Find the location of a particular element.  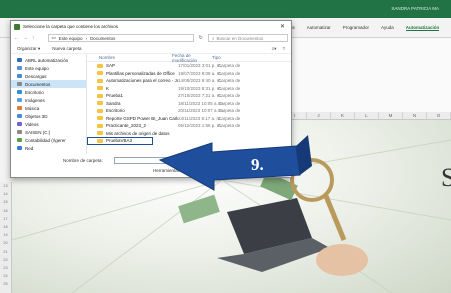

pointer-arrow-icon is located at coordinates (229, 166).